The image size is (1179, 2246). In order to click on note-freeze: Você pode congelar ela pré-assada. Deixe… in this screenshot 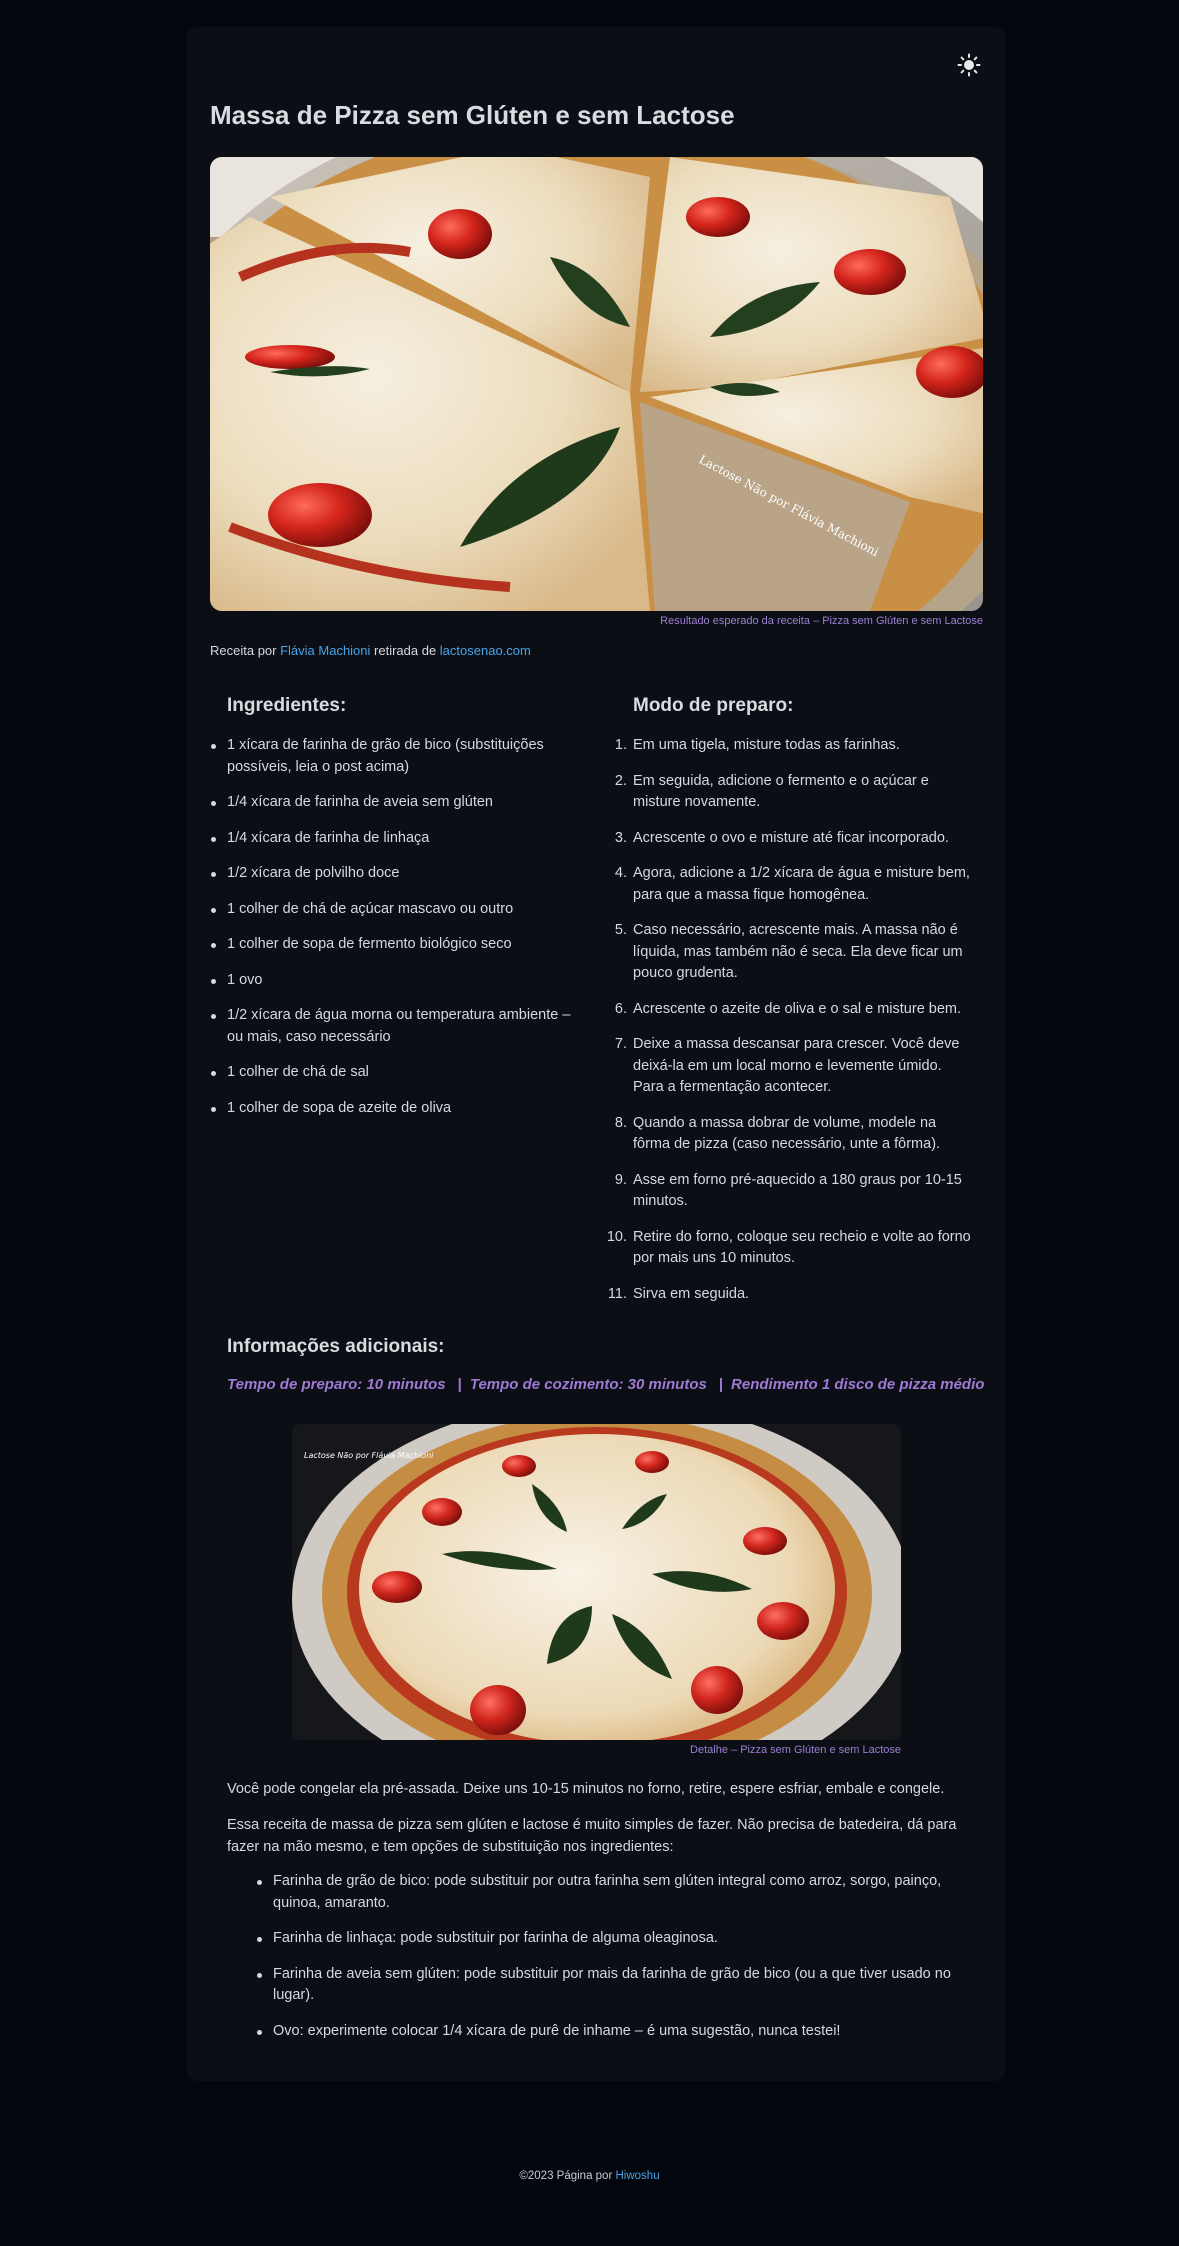, I will do `click(586, 1789)`.